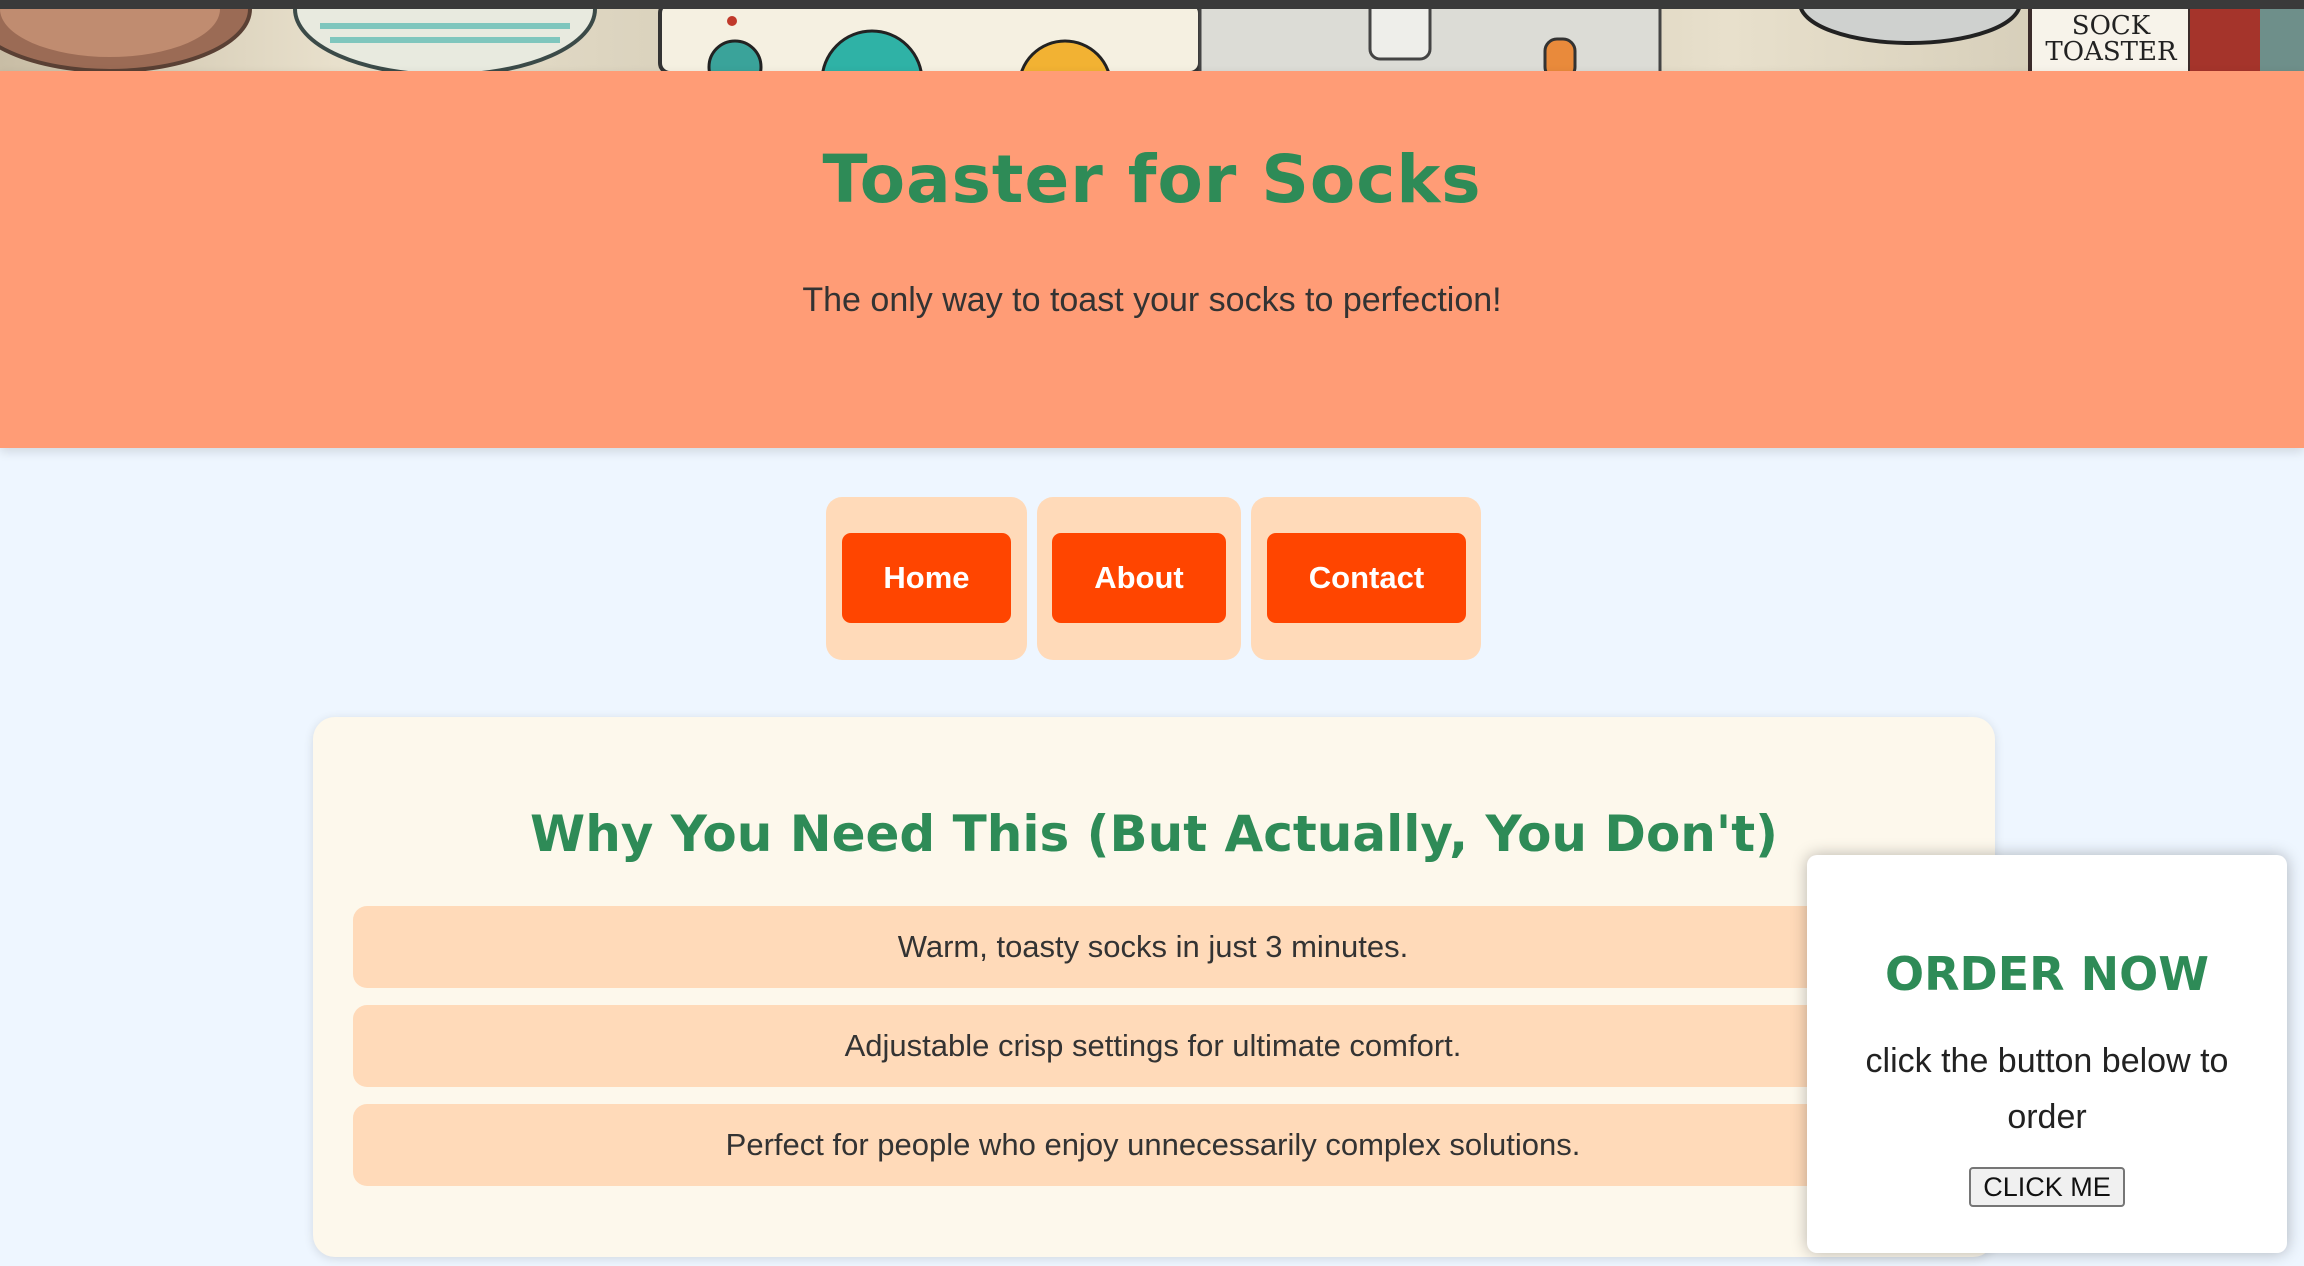  Describe the element at coordinates (2047, 1187) in the screenshot. I see `order-click-me-button: CLICK ME` at that location.